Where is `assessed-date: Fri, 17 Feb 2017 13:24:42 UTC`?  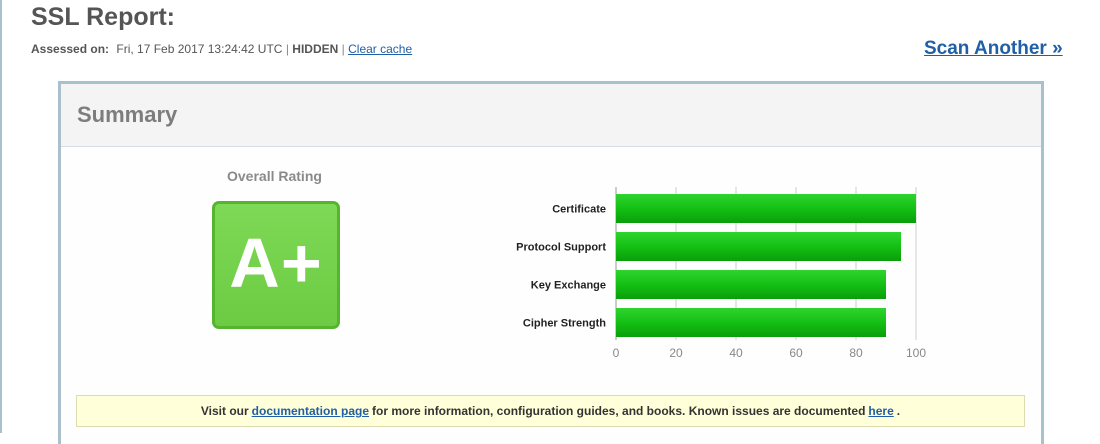 assessed-date: Fri, 17 Feb 2017 13:24:42 UTC is located at coordinates (199, 49).